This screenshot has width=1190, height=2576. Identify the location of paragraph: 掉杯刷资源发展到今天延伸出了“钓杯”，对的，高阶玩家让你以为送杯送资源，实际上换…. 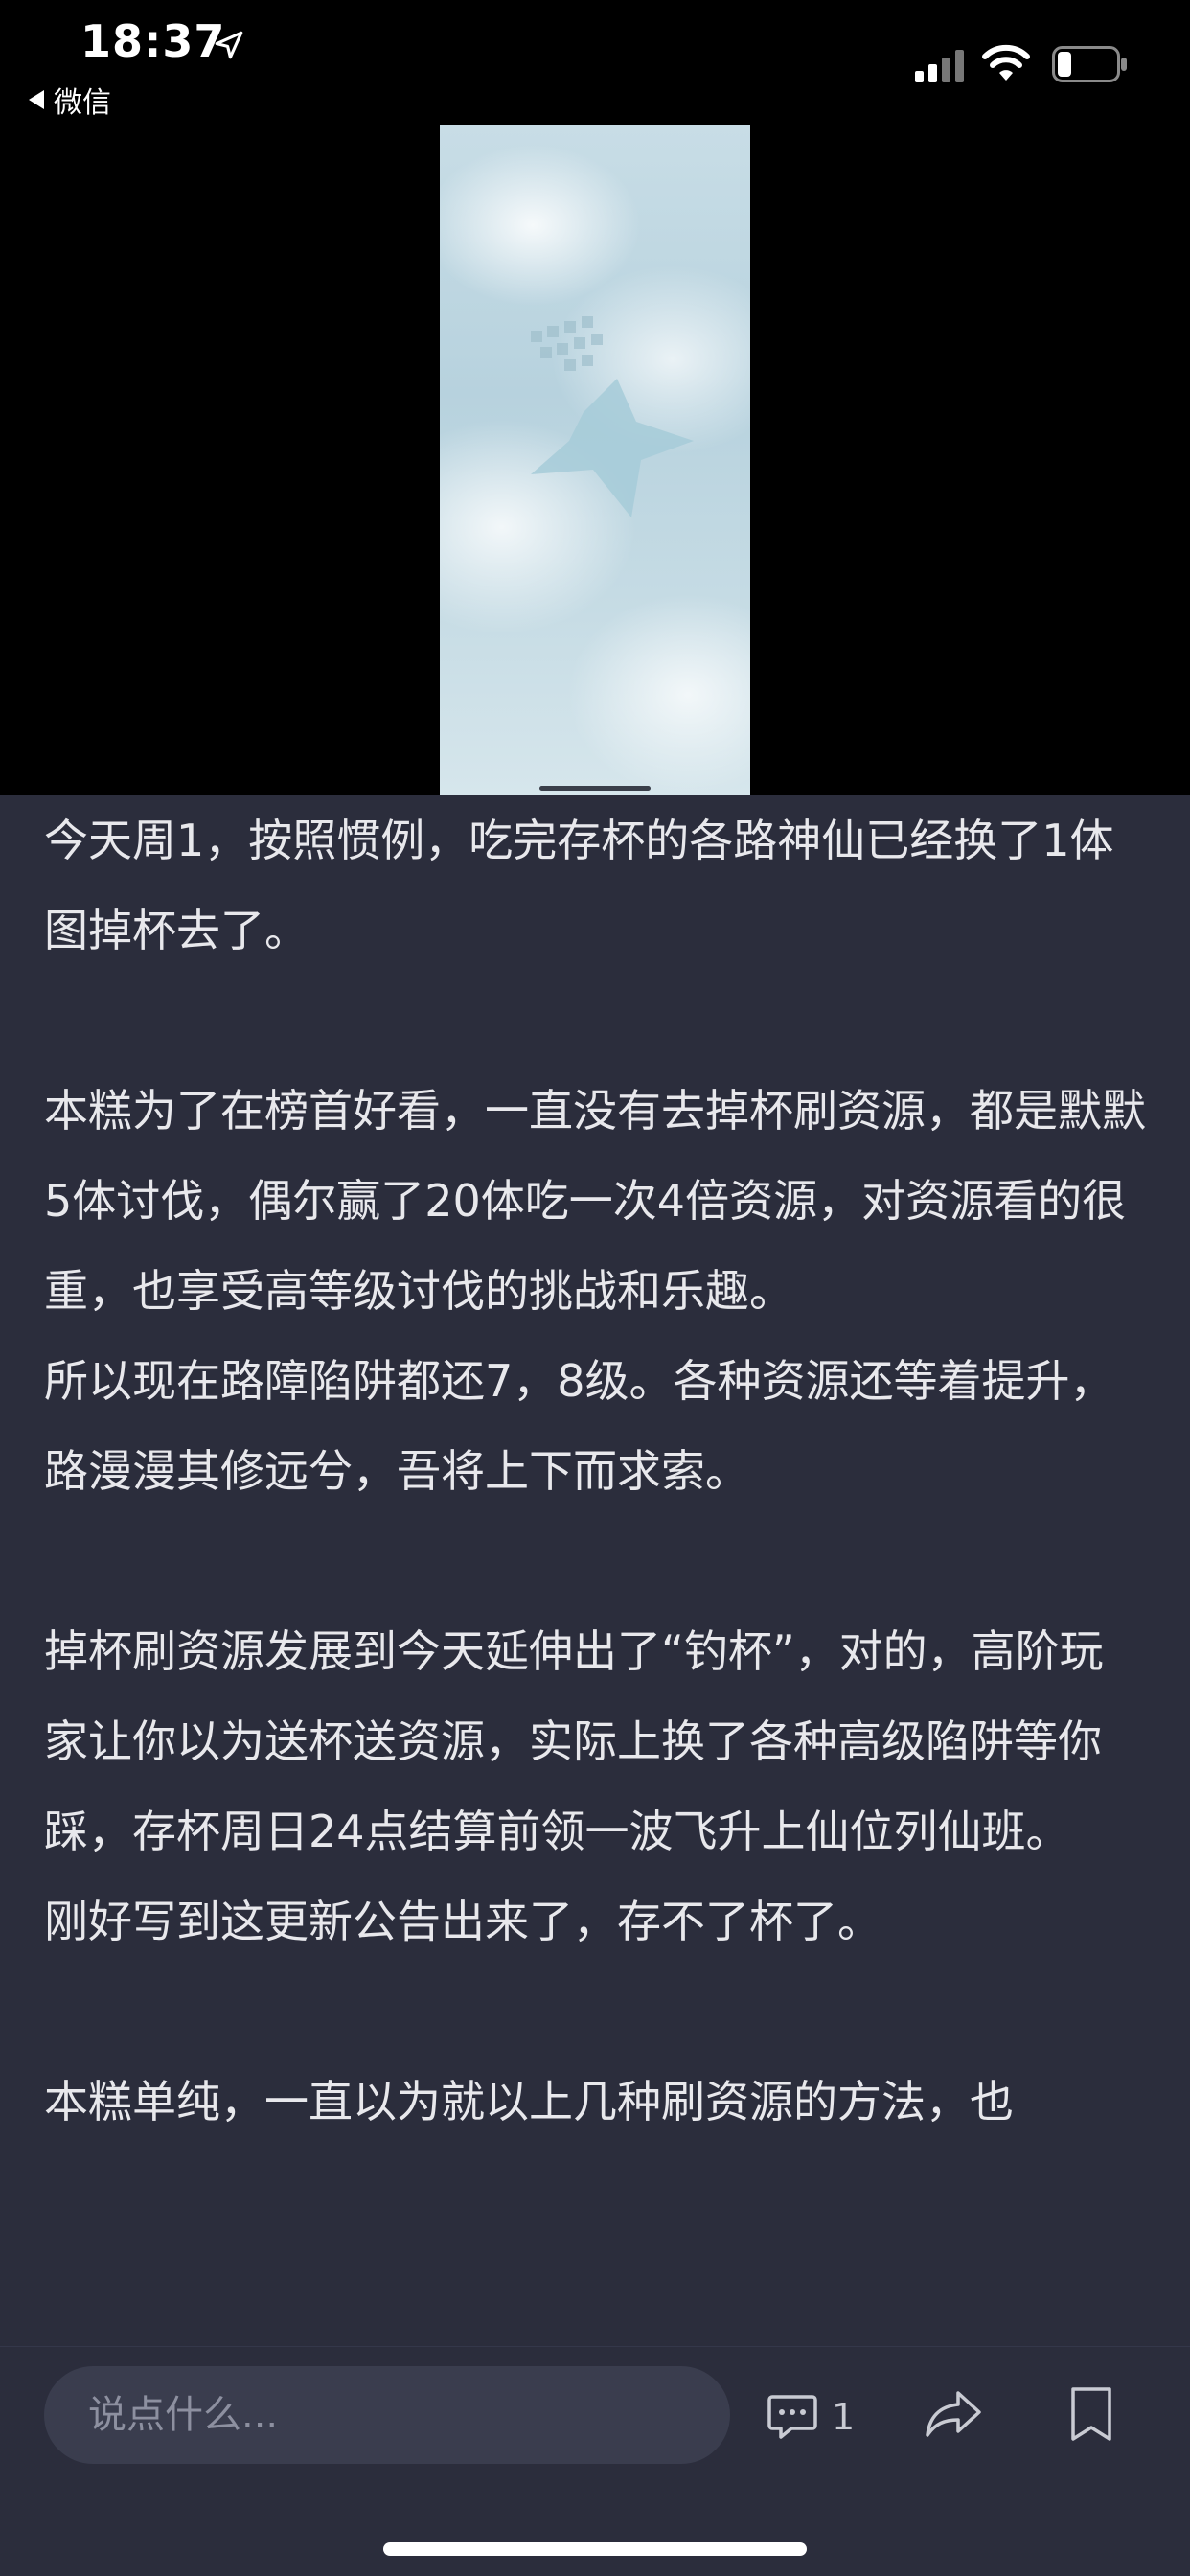
(574, 1741).